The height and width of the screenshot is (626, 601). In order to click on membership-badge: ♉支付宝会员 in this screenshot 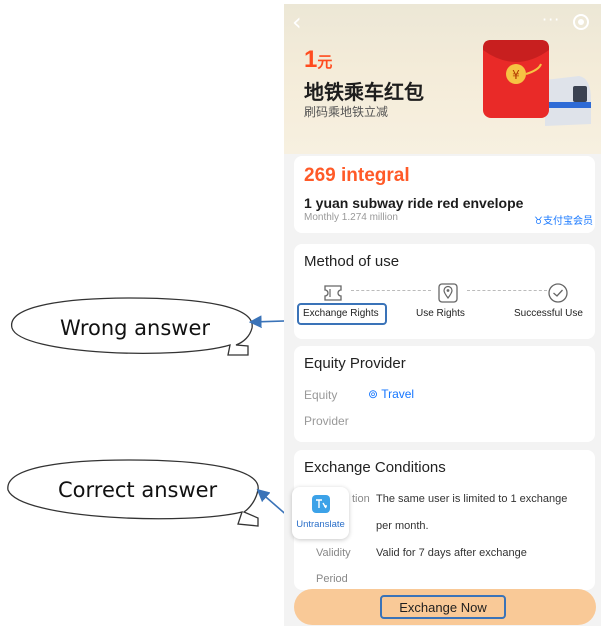, I will do `click(563, 219)`.